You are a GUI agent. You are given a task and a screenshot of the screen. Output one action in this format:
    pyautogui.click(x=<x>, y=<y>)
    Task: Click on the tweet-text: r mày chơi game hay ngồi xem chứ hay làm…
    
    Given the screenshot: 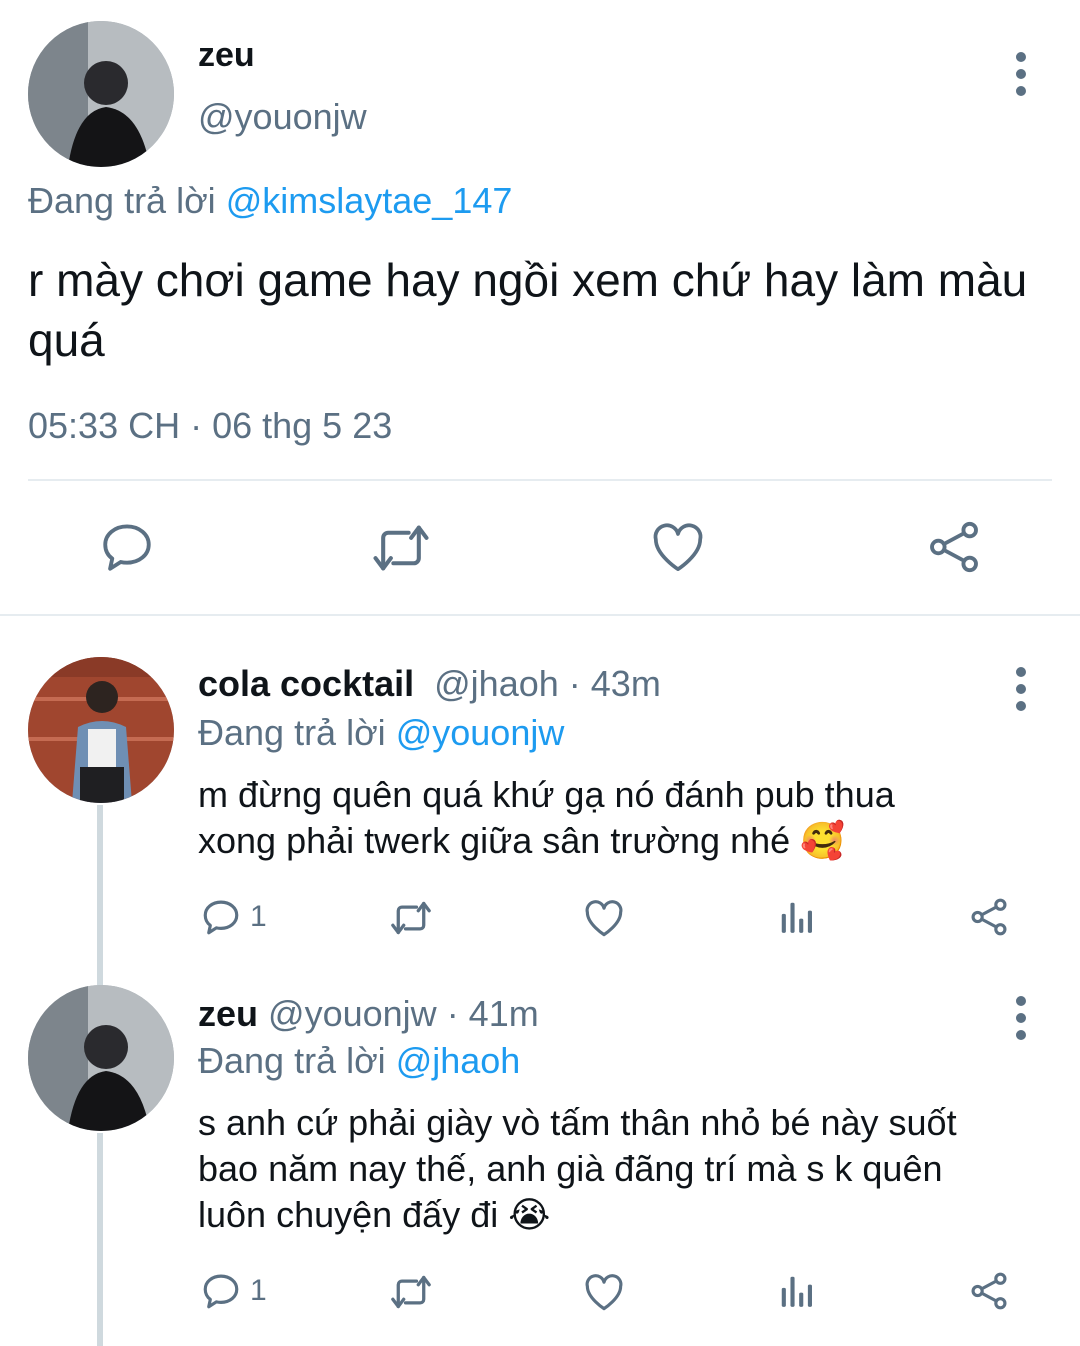 What is the action you would take?
    pyautogui.click(x=528, y=310)
    